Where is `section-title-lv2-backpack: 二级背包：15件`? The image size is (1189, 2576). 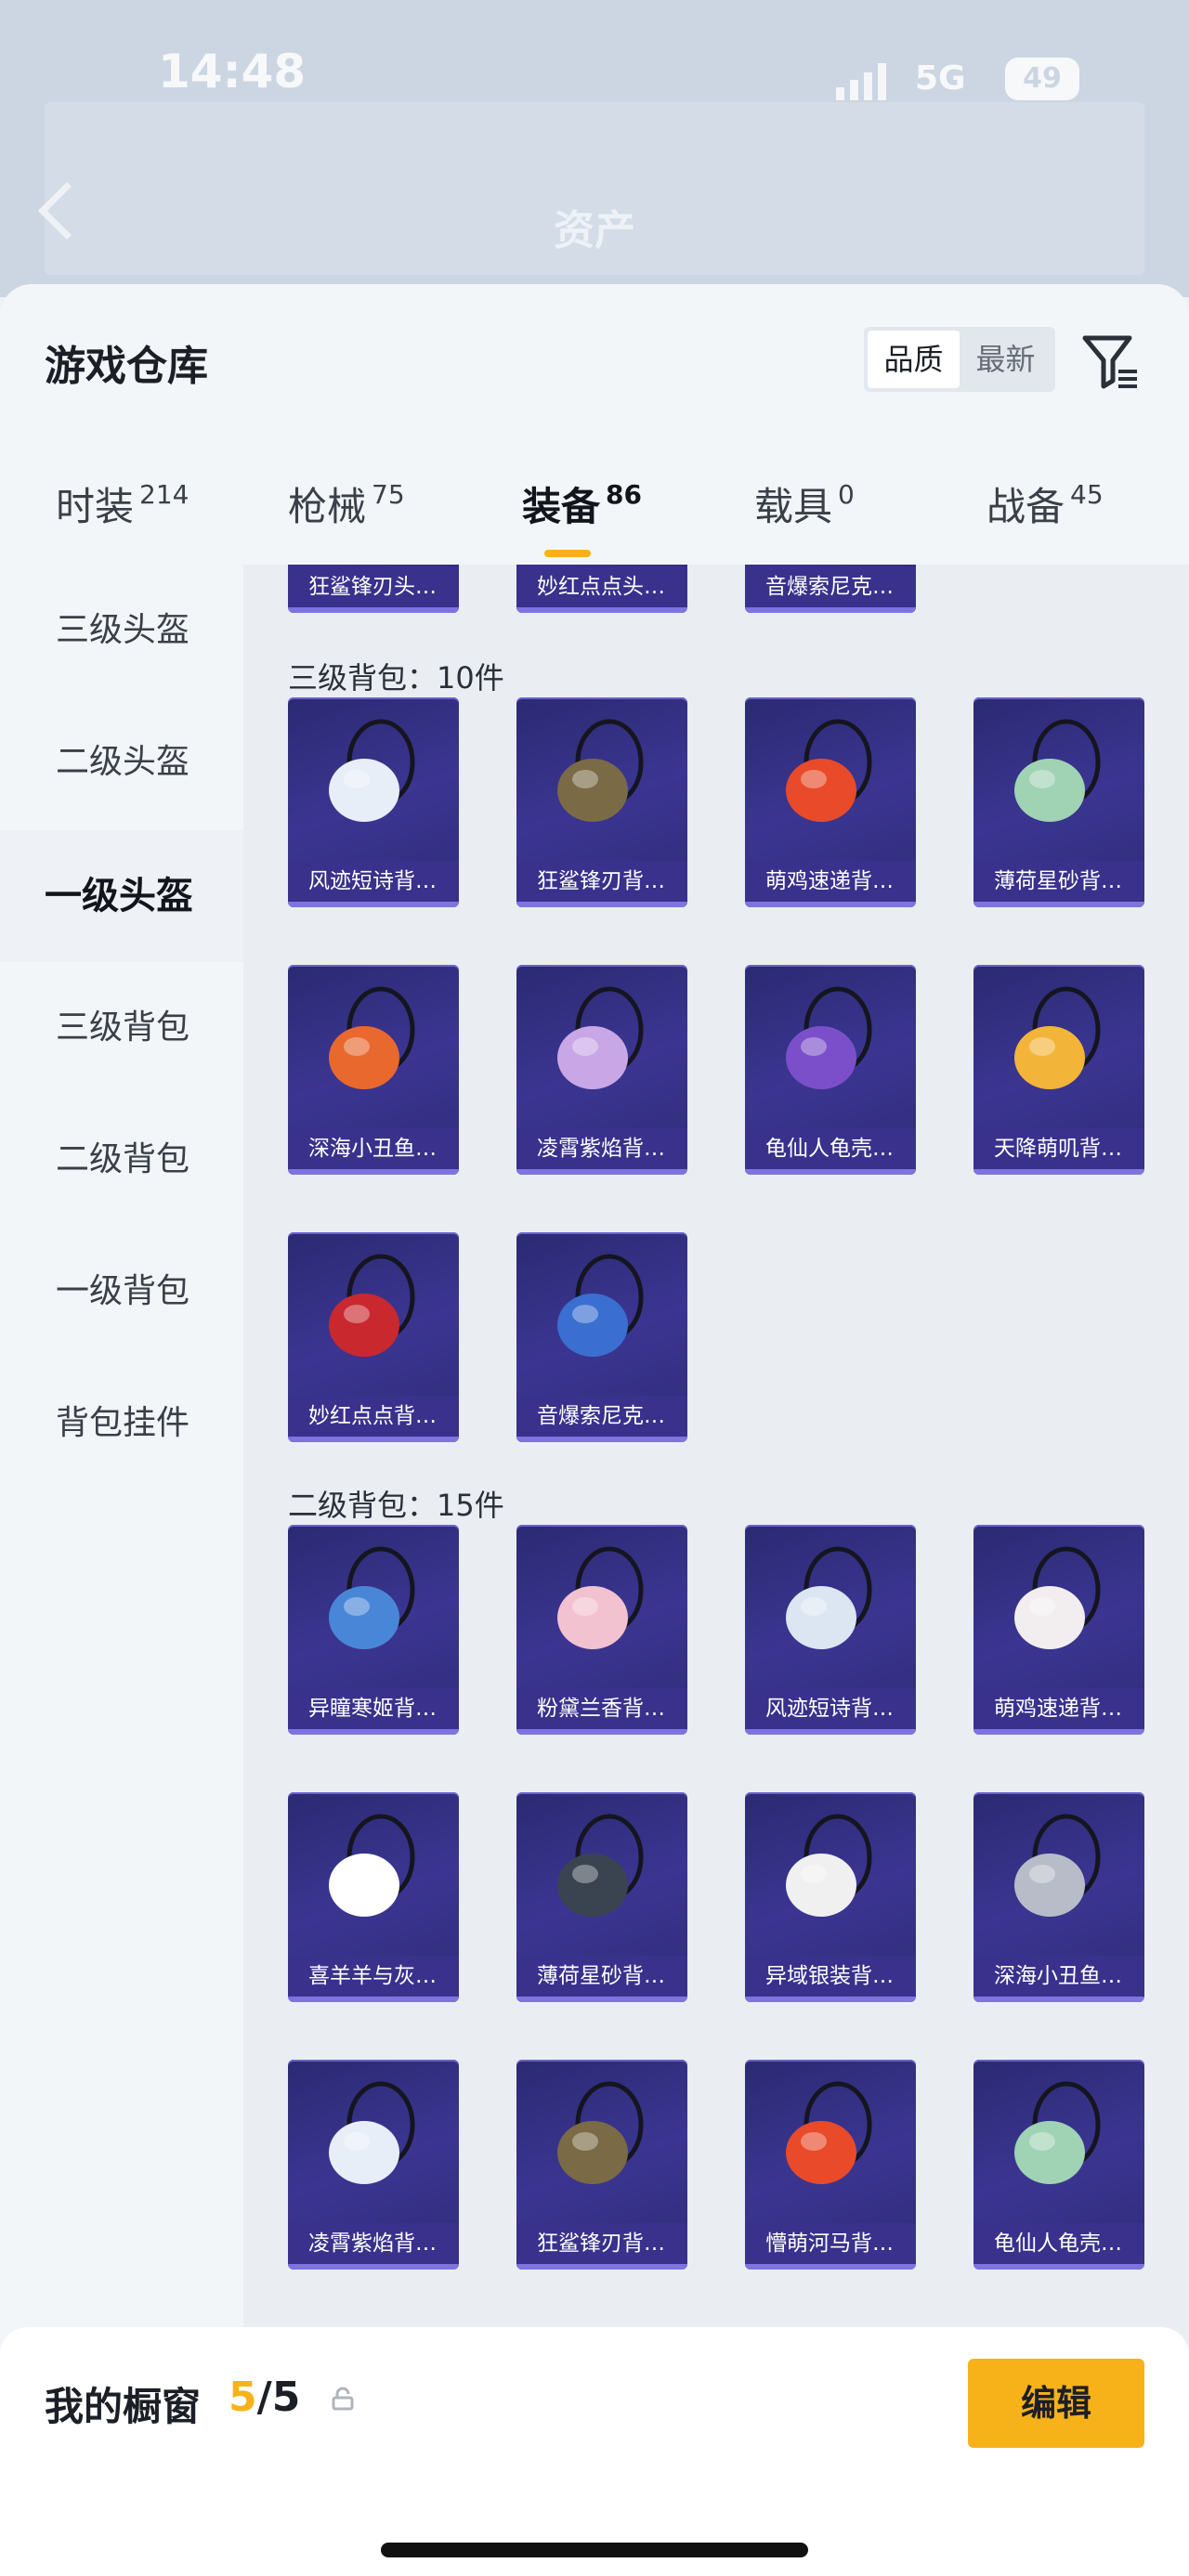
section-title-lv2-backpack: 二级背包：15件 is located at coordinates (396, 1505).